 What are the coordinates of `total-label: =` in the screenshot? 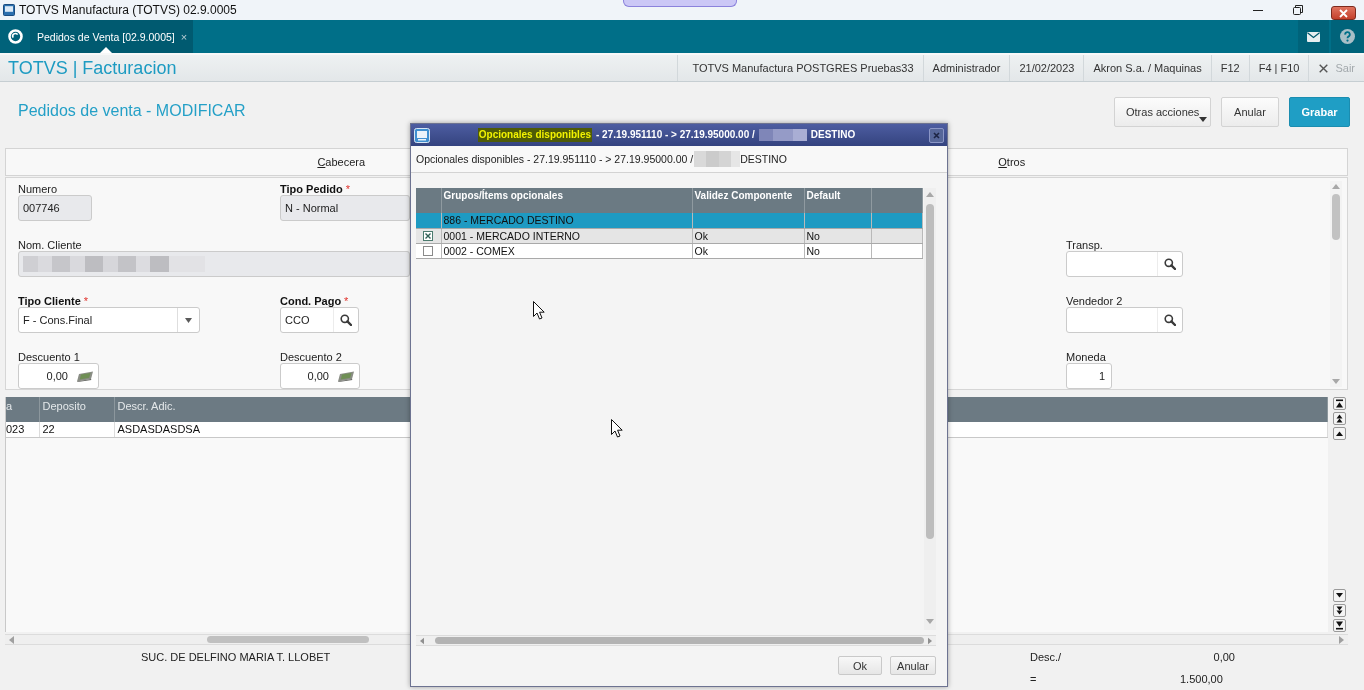 It's located at (1034, 679).